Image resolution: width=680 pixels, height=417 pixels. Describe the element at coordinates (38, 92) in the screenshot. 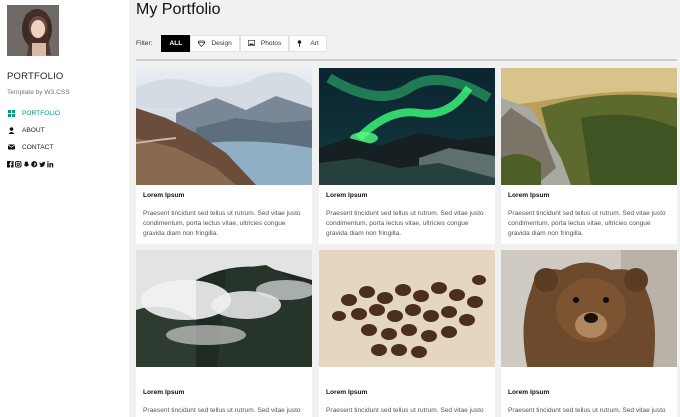

I see `sidebar-tagline: Template by W3.CSS` at that location.